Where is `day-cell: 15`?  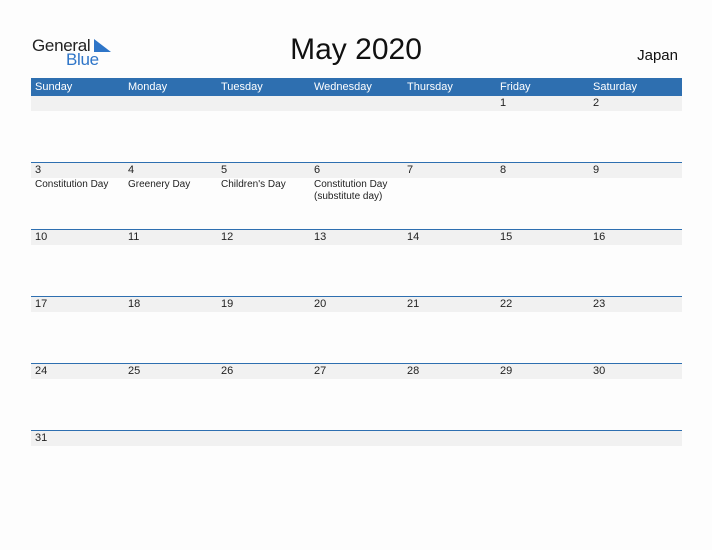
day-cell: 15 is located at coordinates (542, 263).